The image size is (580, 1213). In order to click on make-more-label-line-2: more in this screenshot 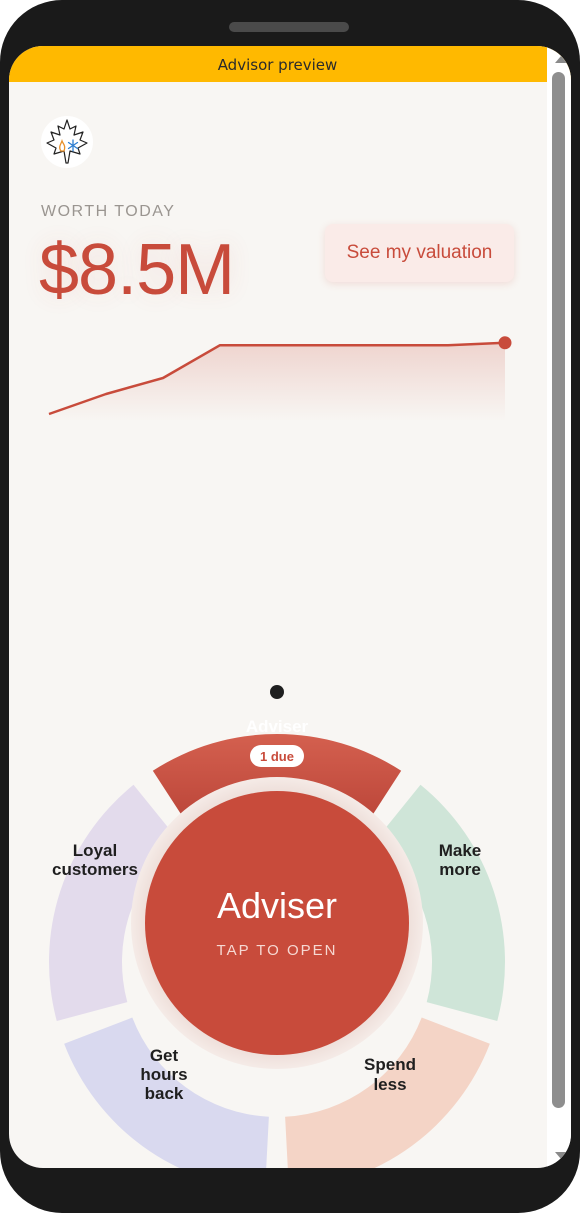, I will do `click(460, 869)`.